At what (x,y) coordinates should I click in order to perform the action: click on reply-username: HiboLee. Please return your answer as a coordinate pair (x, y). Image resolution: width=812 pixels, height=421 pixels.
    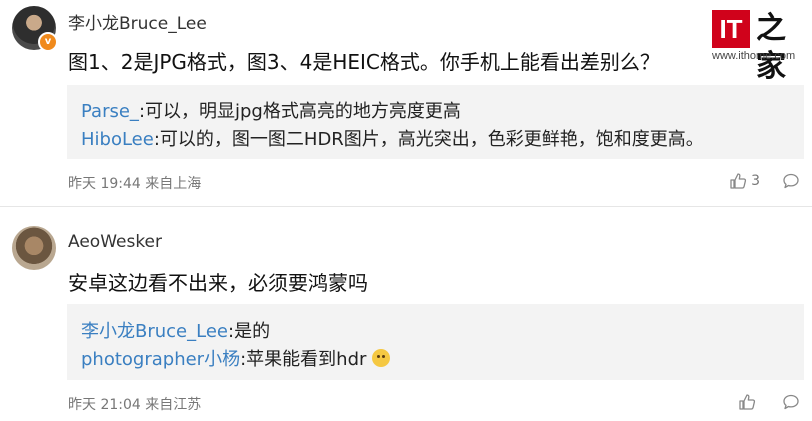
    Looking at the image, I should click on (117, 139).